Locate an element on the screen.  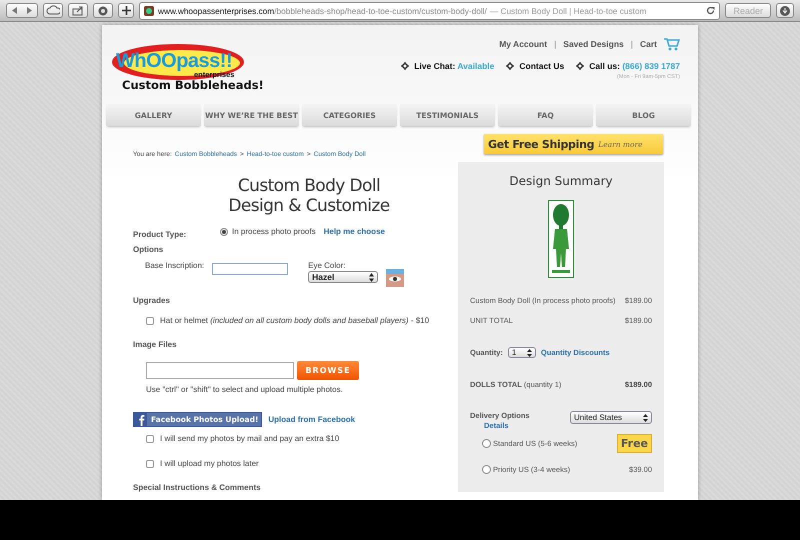
reload-icon is located at coordinates (711, 10).